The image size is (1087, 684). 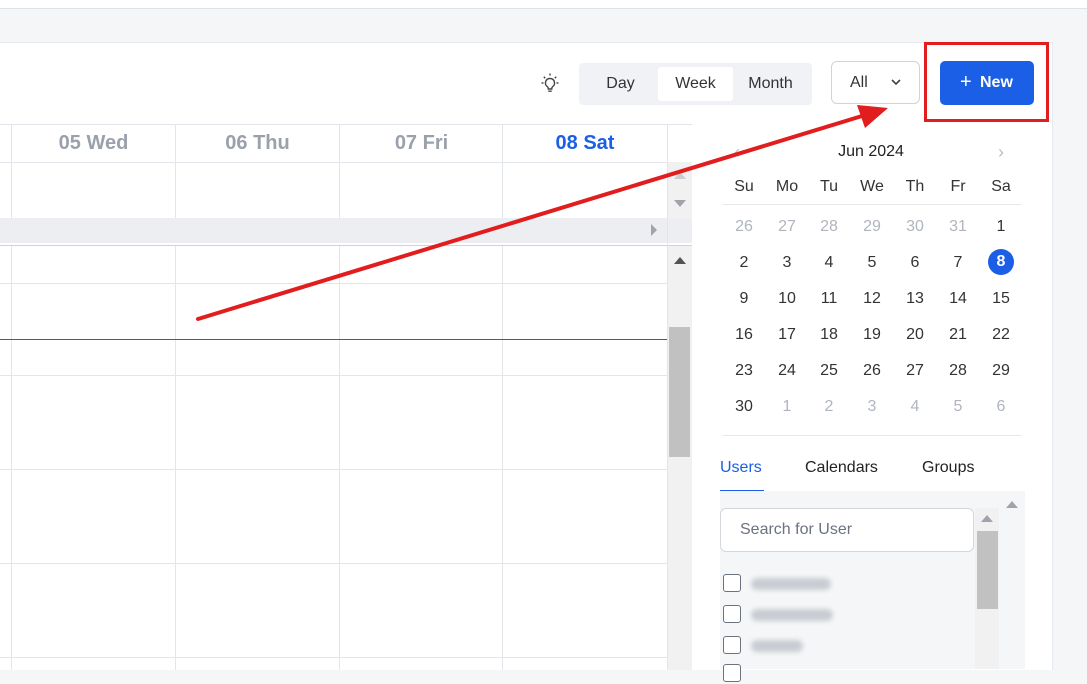 What do you see at coordinates (948, 468) in the screenshot?
I see `tab-groups: Groups` at bounding box center [948, 468].